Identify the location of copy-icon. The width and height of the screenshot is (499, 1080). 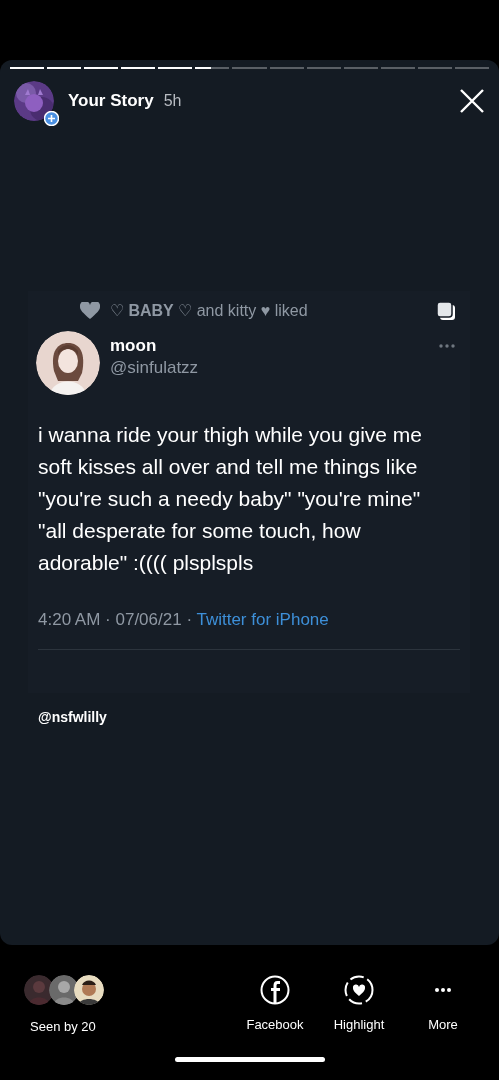
(446, 311).